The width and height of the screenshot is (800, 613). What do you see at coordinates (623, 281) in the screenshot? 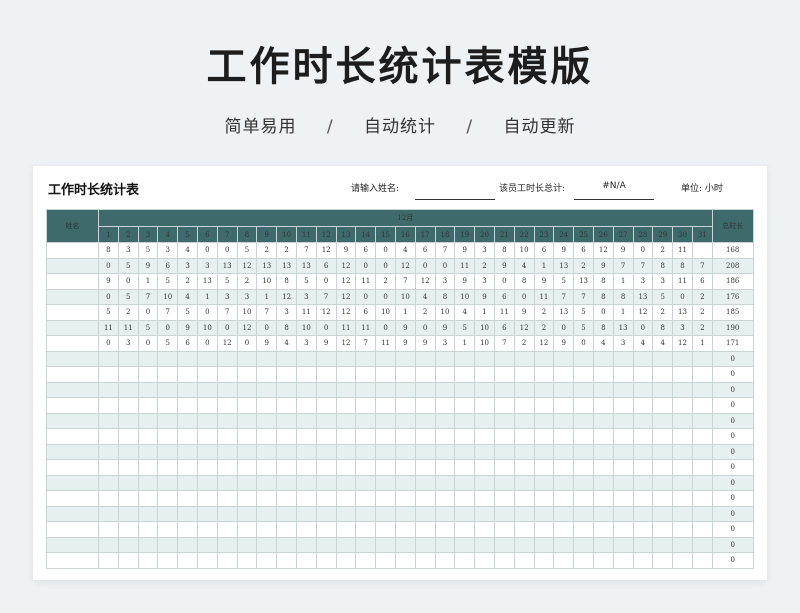
I see `hours-cell: 1` at bounding box center [623, 281].